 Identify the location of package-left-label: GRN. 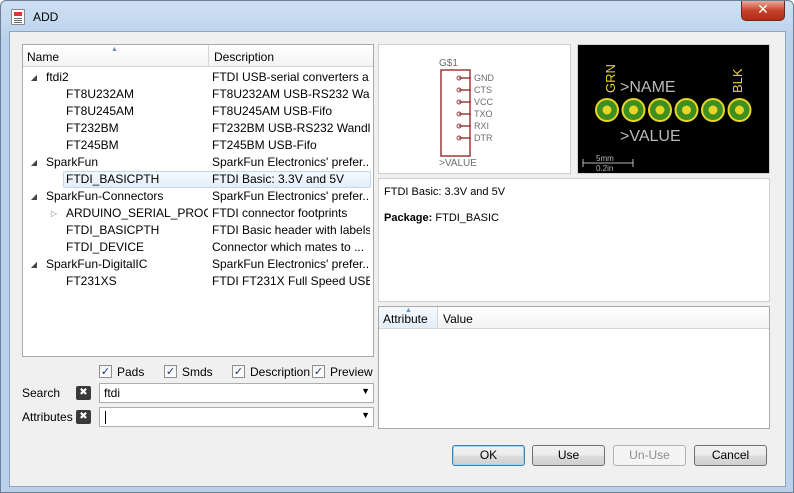
(610, 78).